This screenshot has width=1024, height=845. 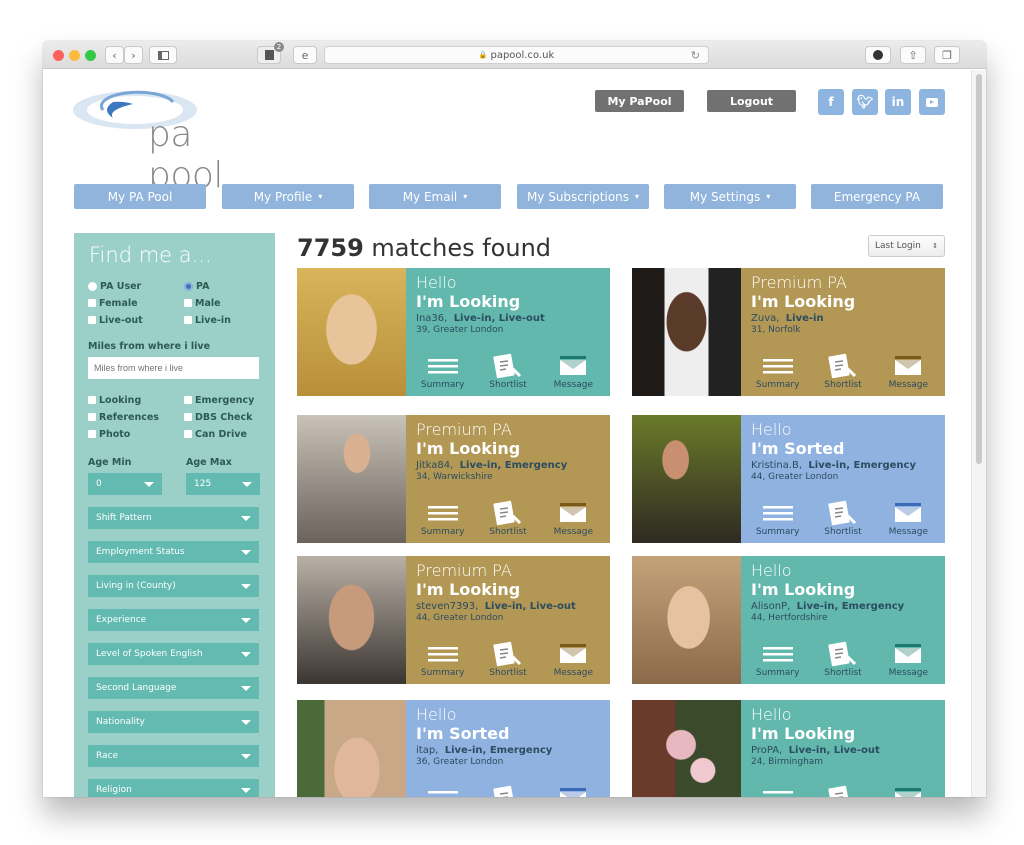 I want to click on filter-select-living-in-county: Living in (County), so click(x=173, y=586).